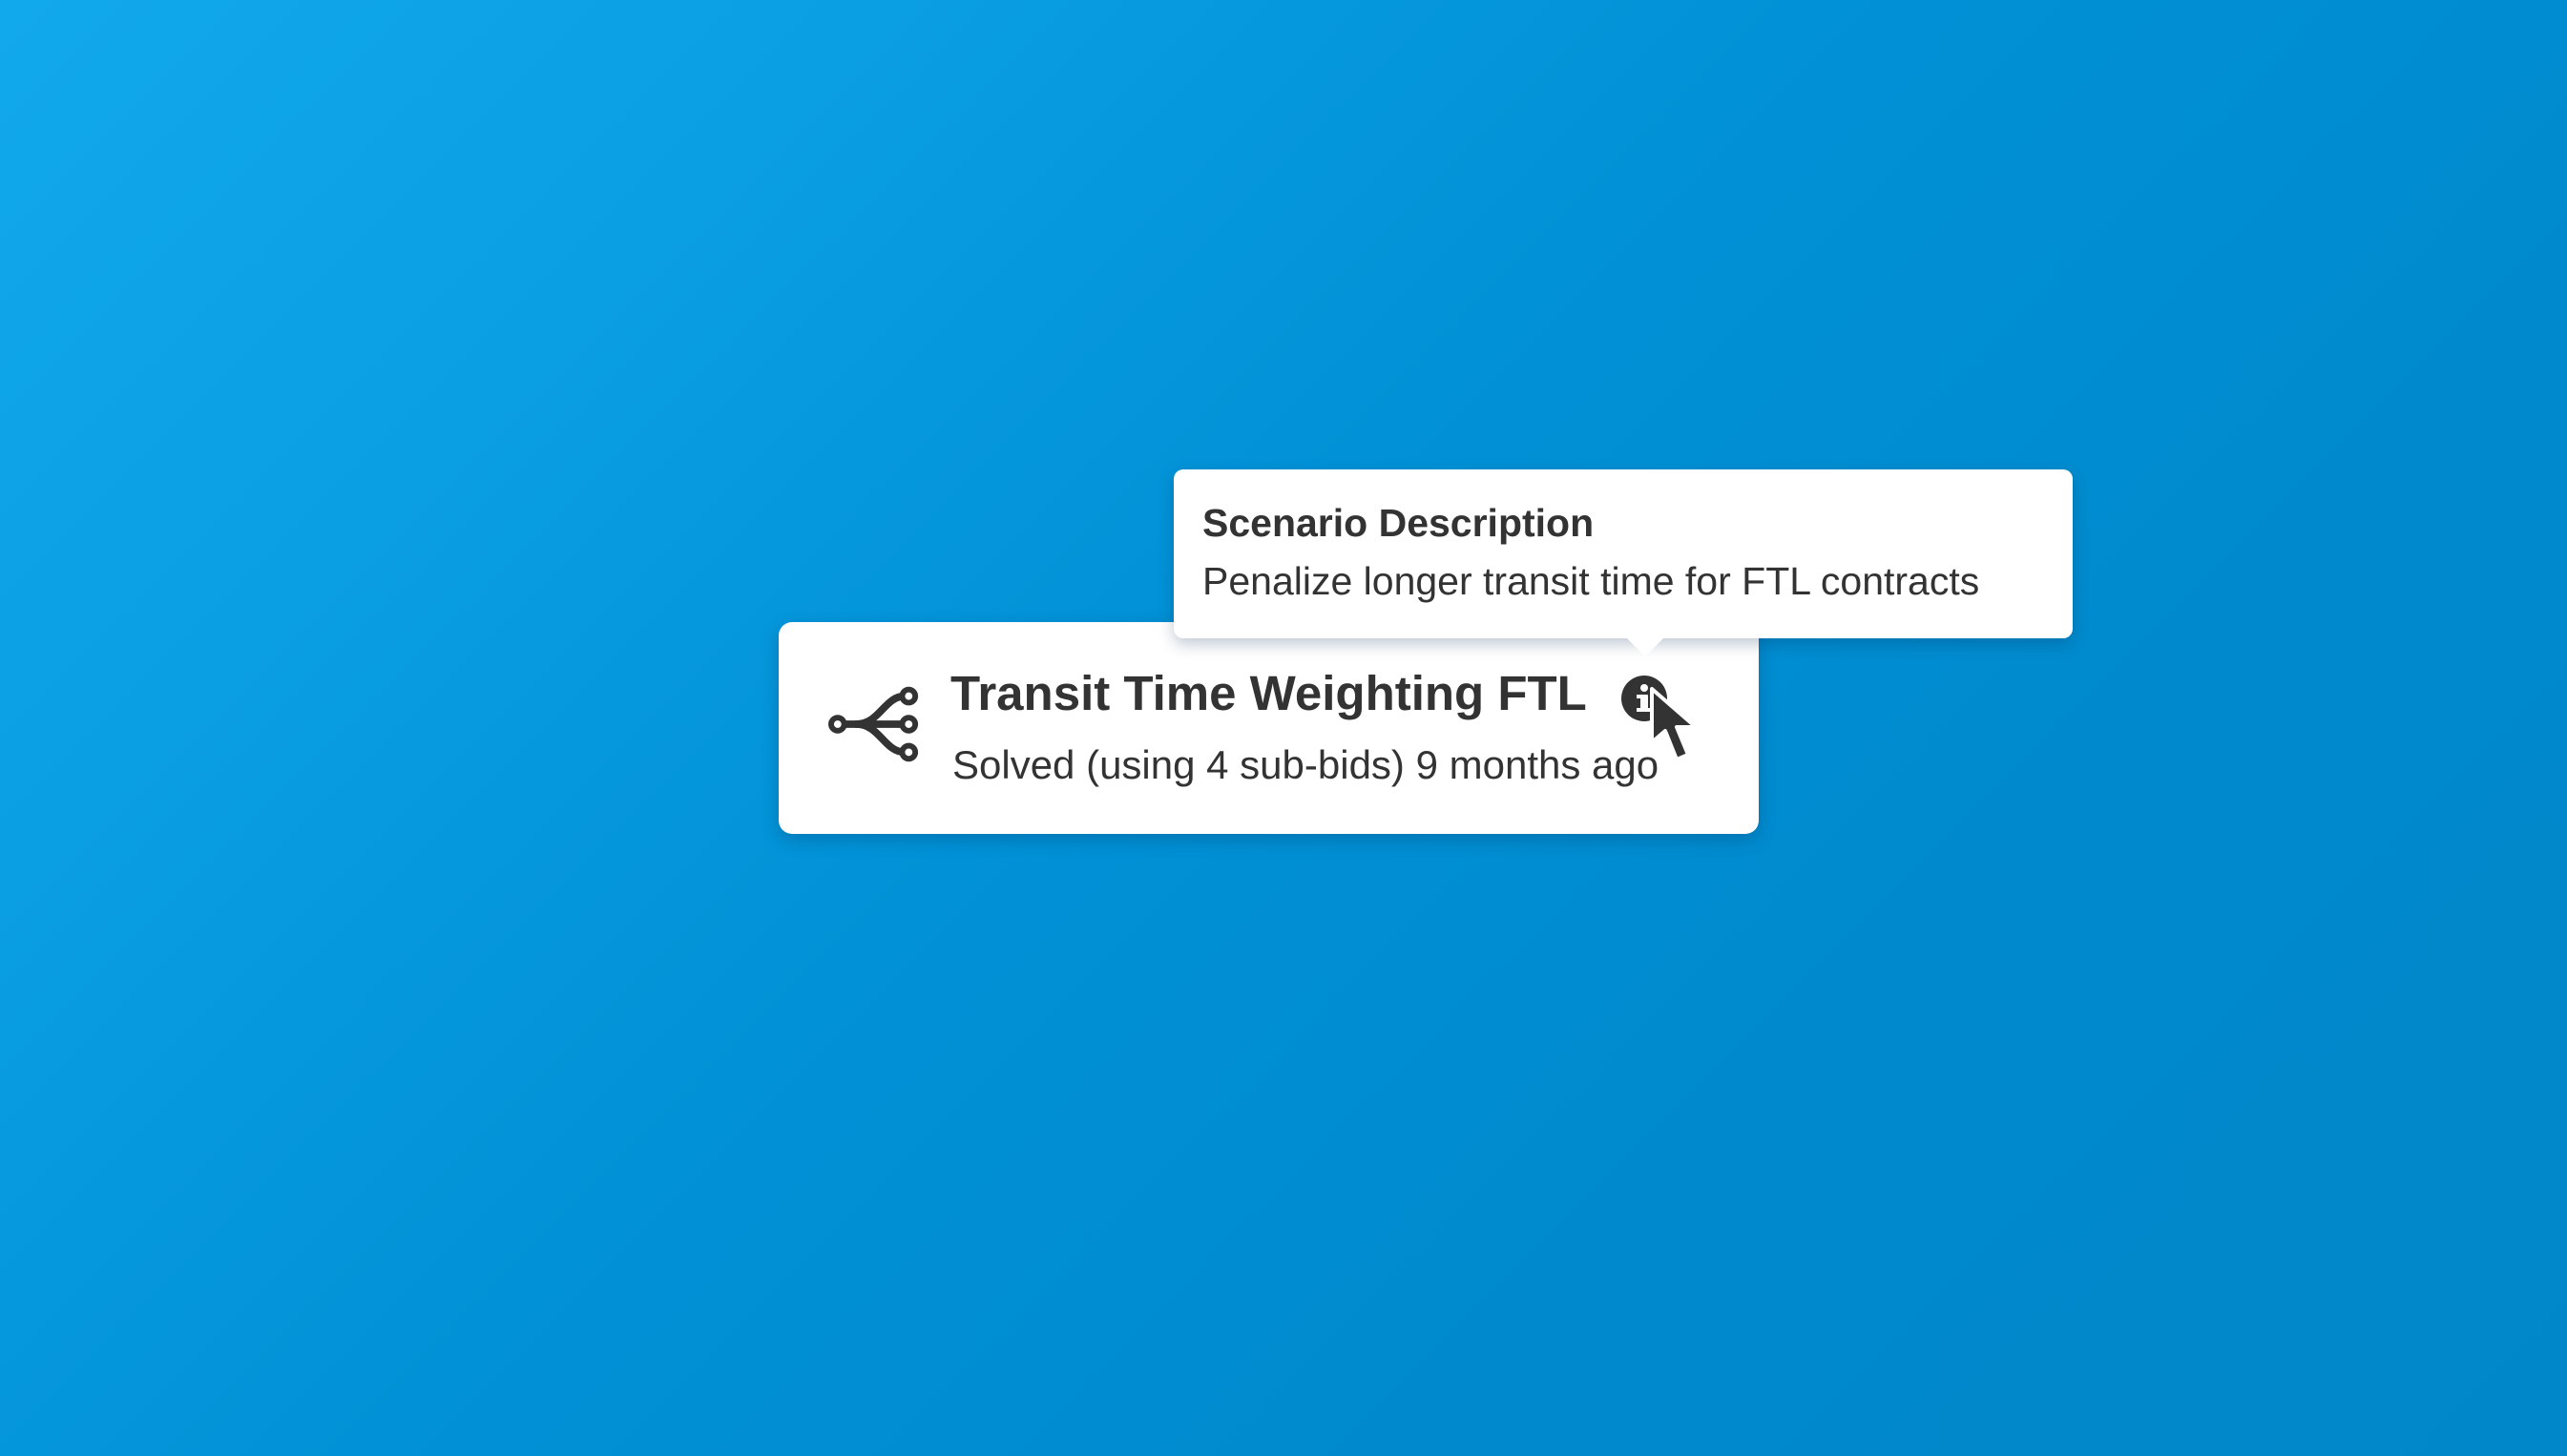 The image size is (2567, 1456). I want to click on branch-fork-icon, so click(873, 724).